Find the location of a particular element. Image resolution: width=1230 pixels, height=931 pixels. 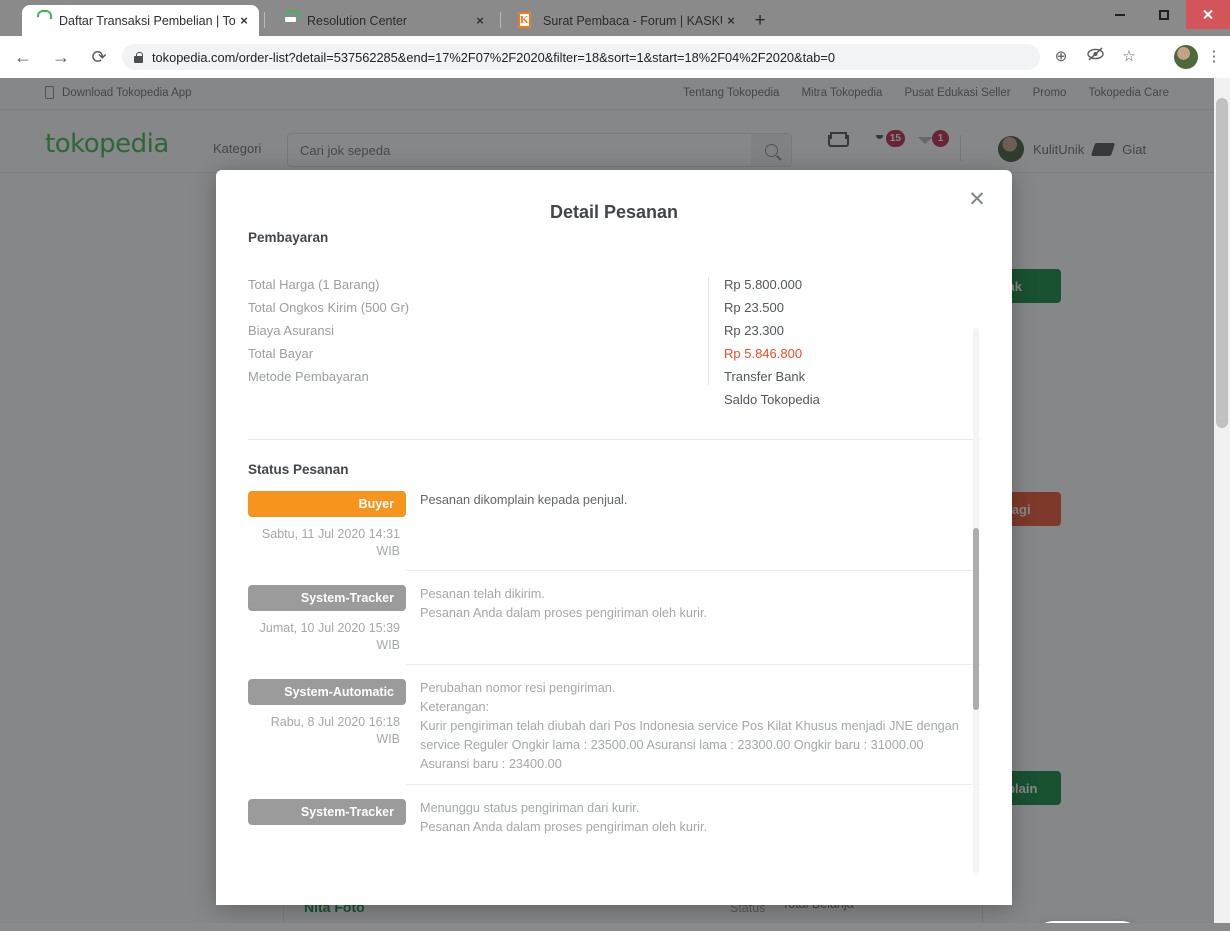

payment-label-2: Biaya Asuransi is located at coordinates (291, 330).